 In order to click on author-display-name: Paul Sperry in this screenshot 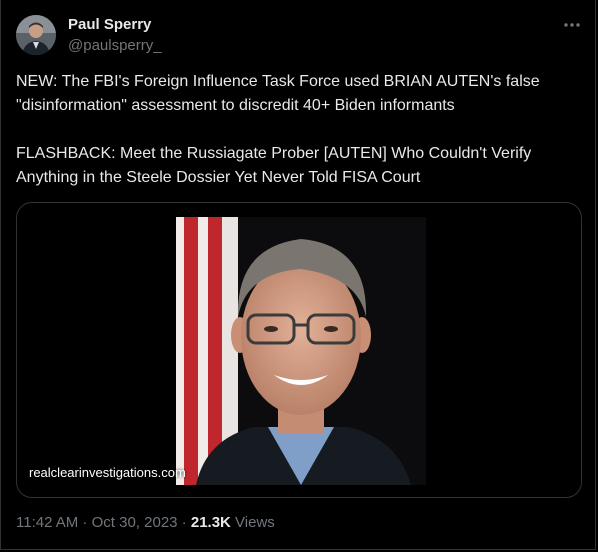, I will do `click(109, 24)`.